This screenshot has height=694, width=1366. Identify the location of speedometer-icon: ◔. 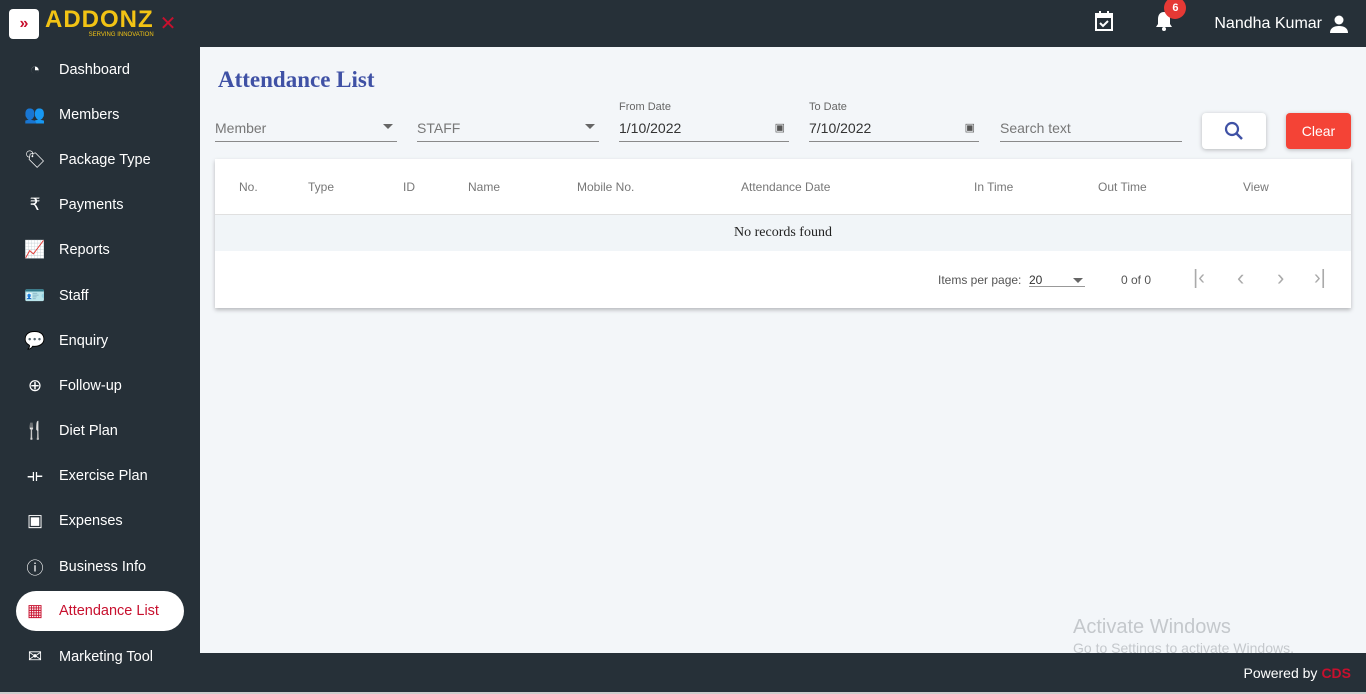
(35, 69).